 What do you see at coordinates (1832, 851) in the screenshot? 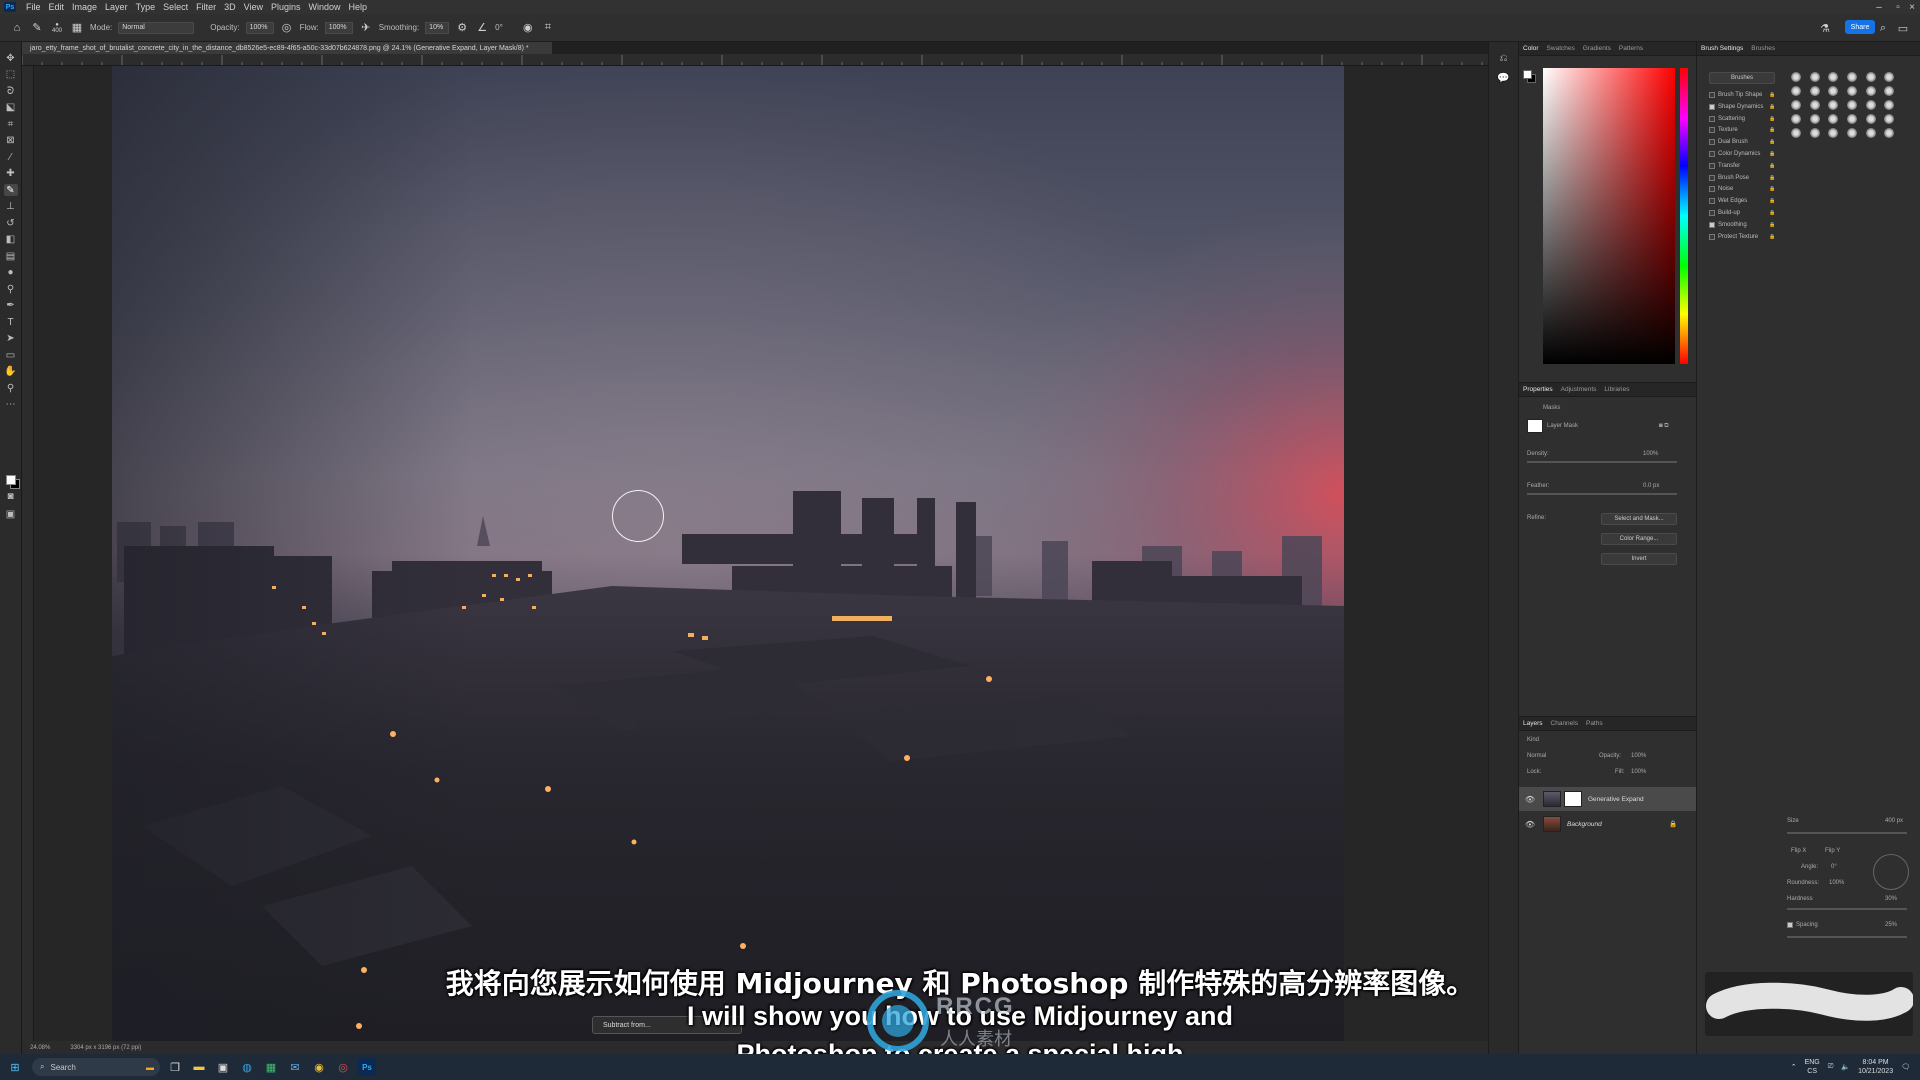
I see `flip-y-checkbox: Flip Y` at bounding box center [1832, 851].